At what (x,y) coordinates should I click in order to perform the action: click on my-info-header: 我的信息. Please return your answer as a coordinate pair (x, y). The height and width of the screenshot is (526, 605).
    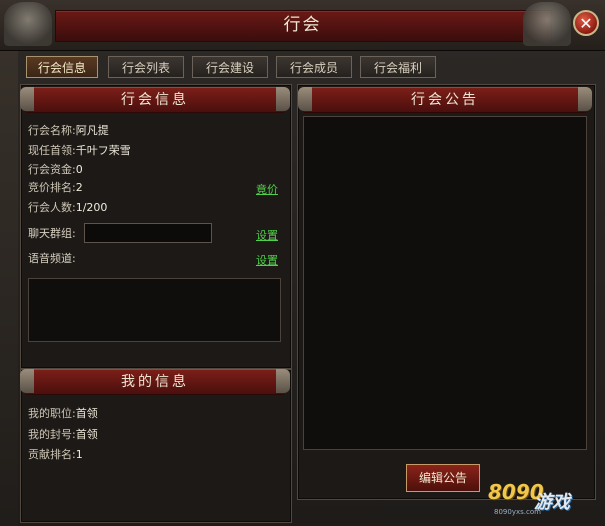
    Looking at the image, I should click on (155, 382).